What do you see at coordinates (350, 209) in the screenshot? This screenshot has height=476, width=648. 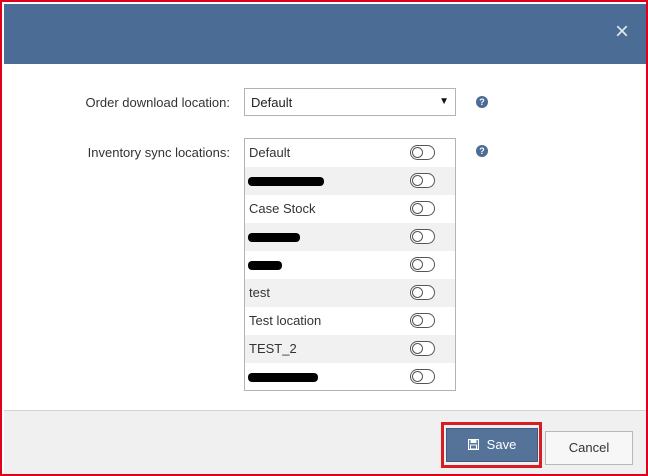 I see `location-row: Case Stock` at bounding box center [350, 209].